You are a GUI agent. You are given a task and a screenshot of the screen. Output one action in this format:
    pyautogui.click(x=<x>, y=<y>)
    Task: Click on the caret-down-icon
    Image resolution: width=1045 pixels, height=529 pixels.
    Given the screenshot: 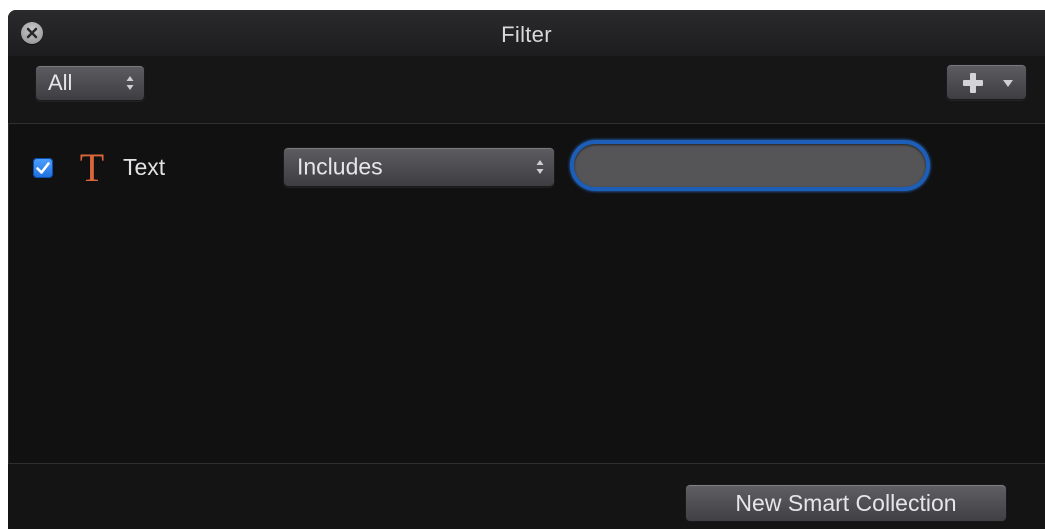 What is the action you would take?
    pyautogui.click(x=1008, y=83)
    